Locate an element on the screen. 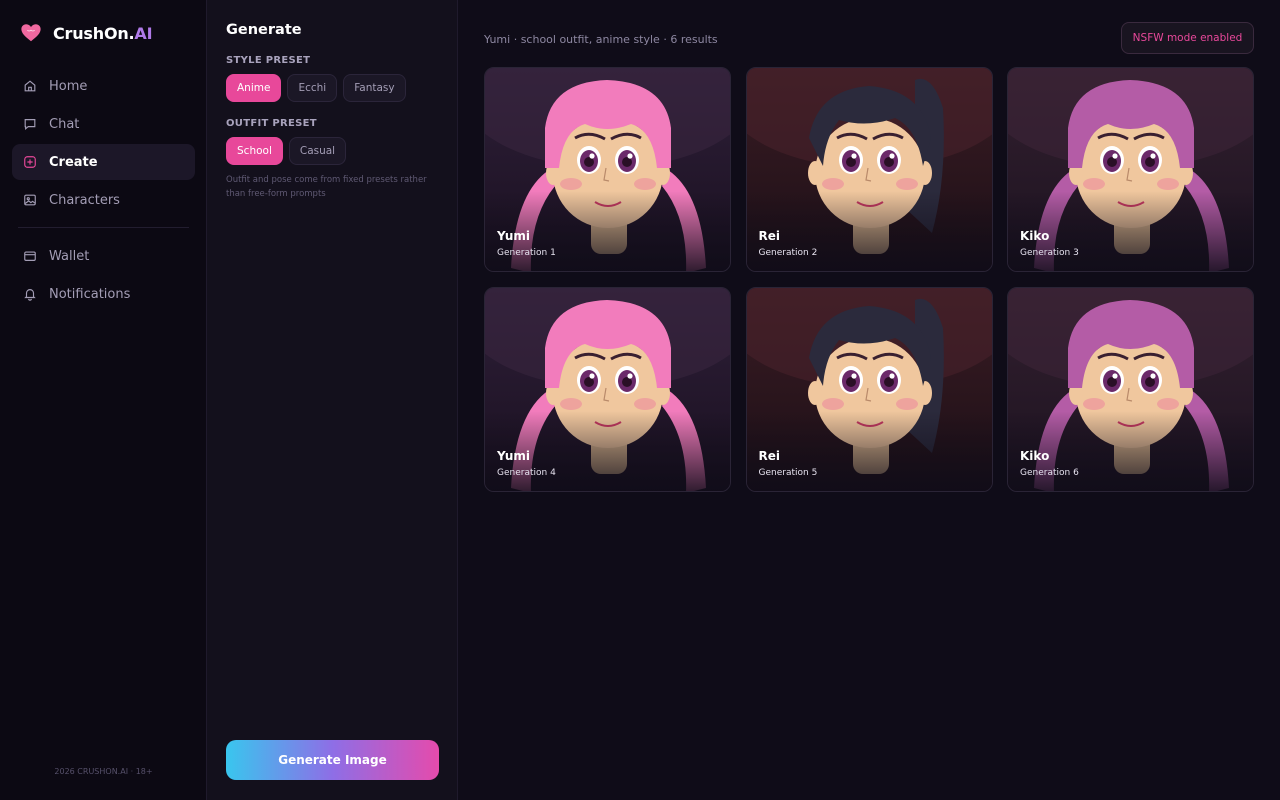 This screenshot has width=1280, height=800. outfit-option-school: School is located at coordinates (254, 151).